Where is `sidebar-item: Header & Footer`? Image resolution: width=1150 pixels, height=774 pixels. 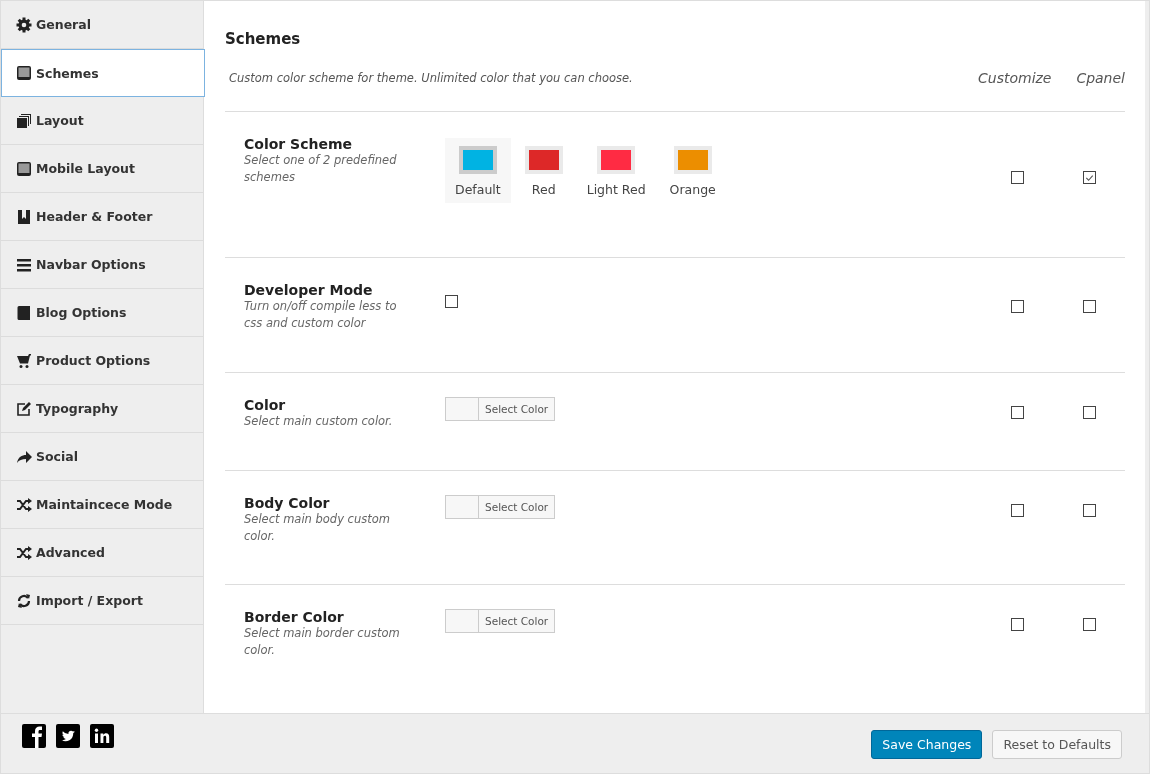 sidebar-item: Header & Footer is located at coordinates (102, 217).